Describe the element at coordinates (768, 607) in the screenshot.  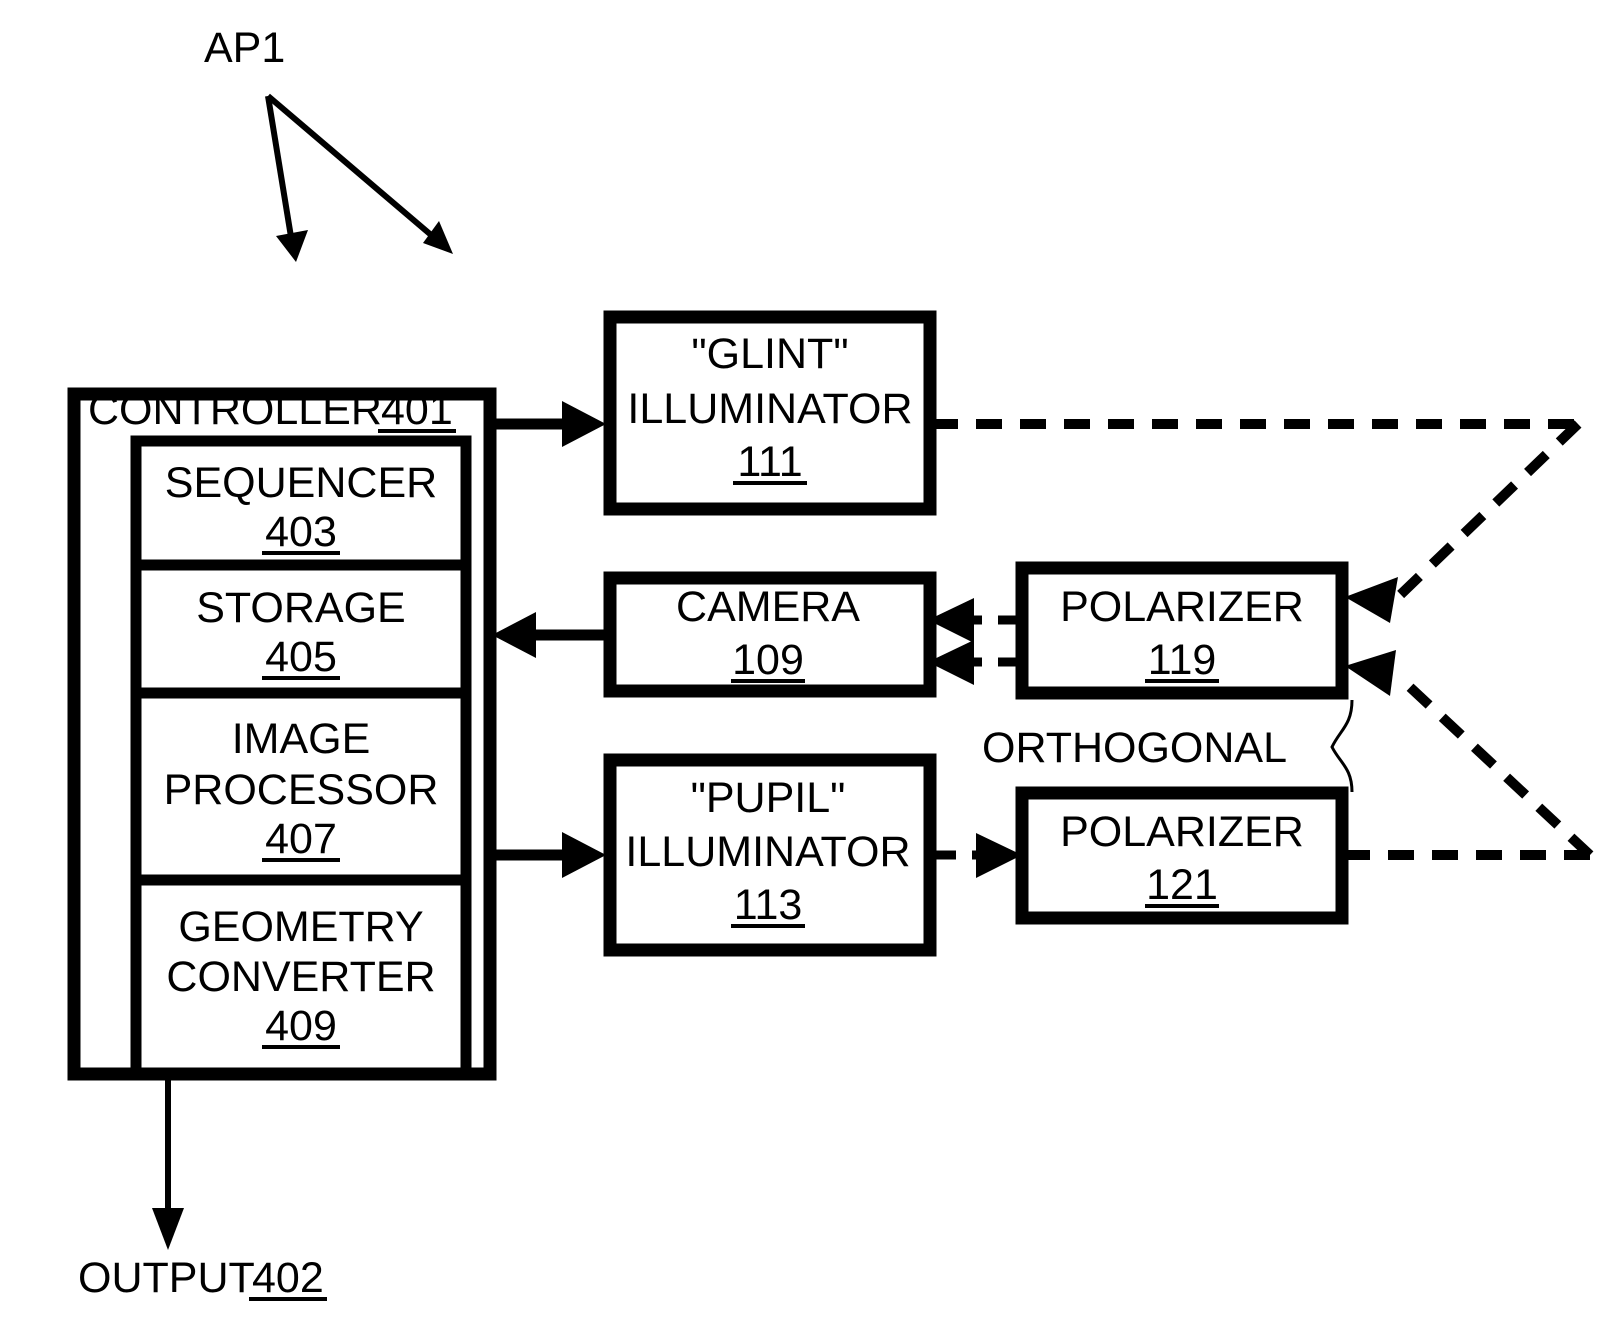
I see `camera-label: CAMERA` at that location.